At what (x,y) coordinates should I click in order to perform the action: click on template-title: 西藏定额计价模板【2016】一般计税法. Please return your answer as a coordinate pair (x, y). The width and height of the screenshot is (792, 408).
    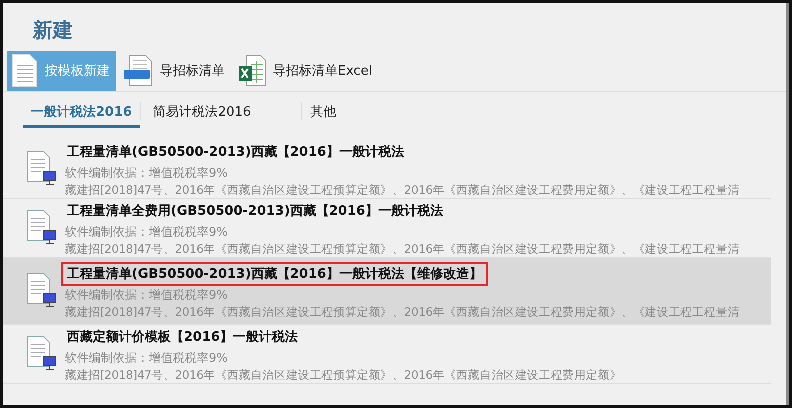
    Looking at the image, I should click on (183, 337).